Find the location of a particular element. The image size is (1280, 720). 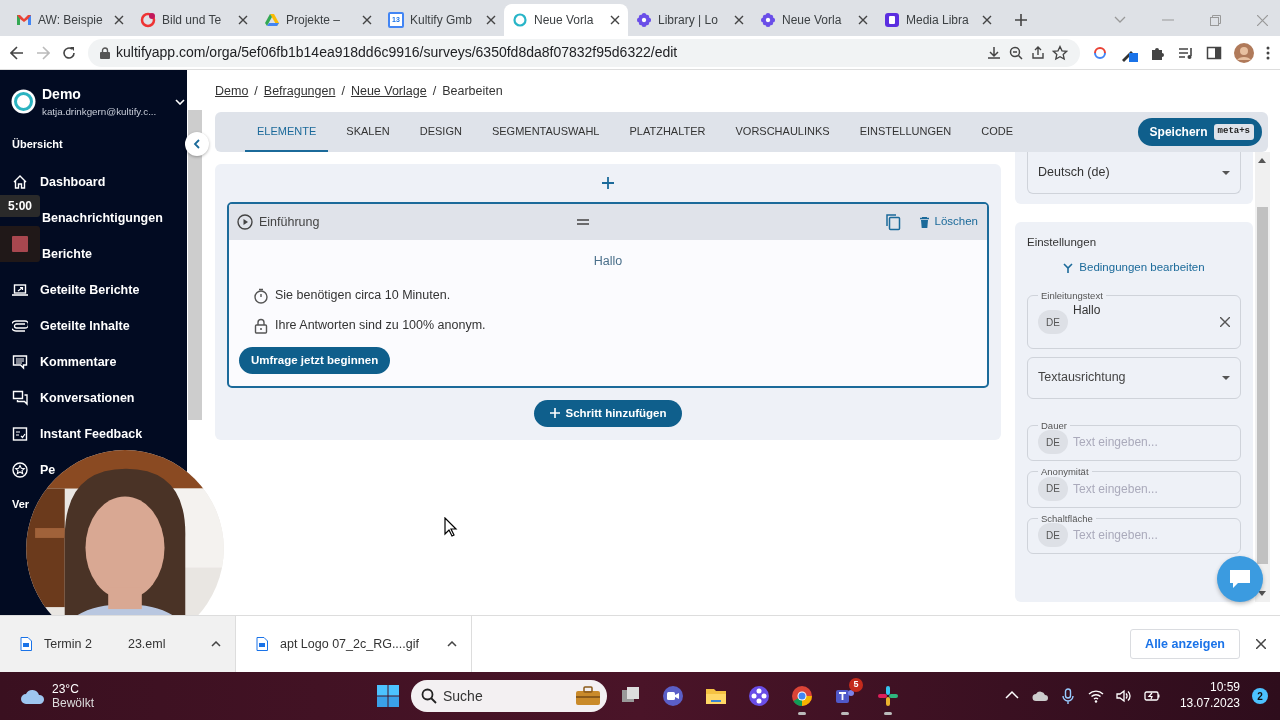

taskbar-app: 5 is located at coordinates (845, 696).